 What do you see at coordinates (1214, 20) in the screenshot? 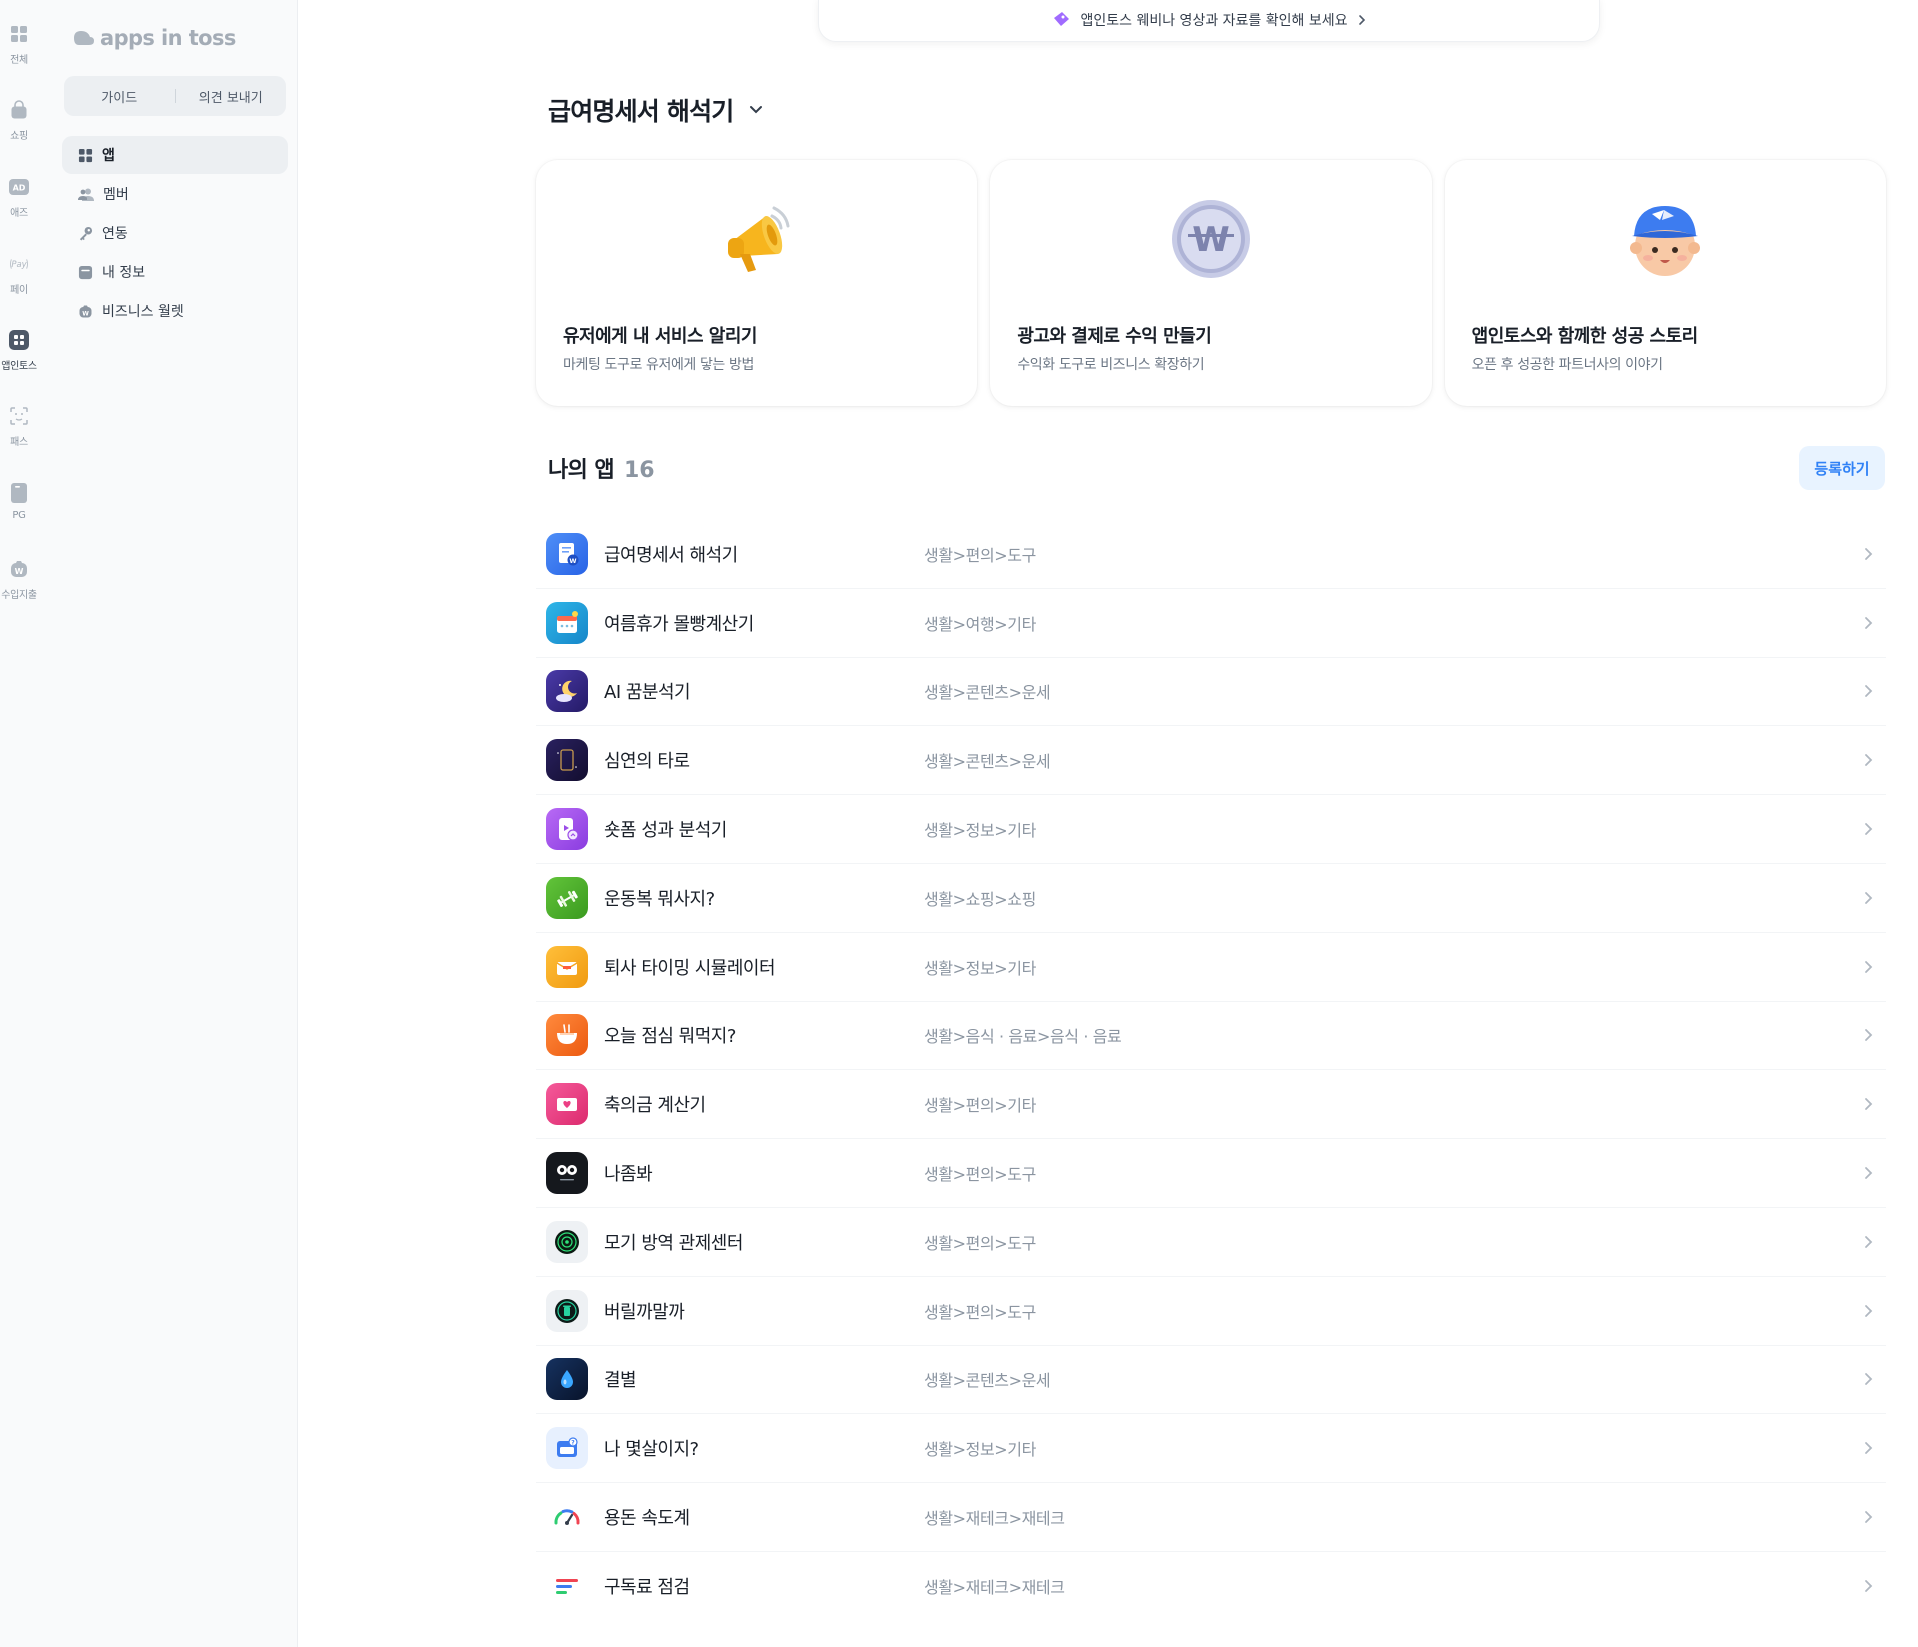
I see `banner-text: 앱인토스 웨비나 영상과 자료를 확인해 보세요` at bounding box center [1214, 20].